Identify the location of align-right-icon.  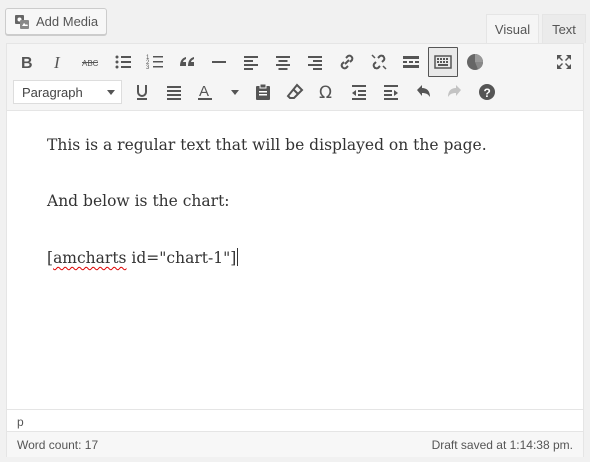
(315, 63).